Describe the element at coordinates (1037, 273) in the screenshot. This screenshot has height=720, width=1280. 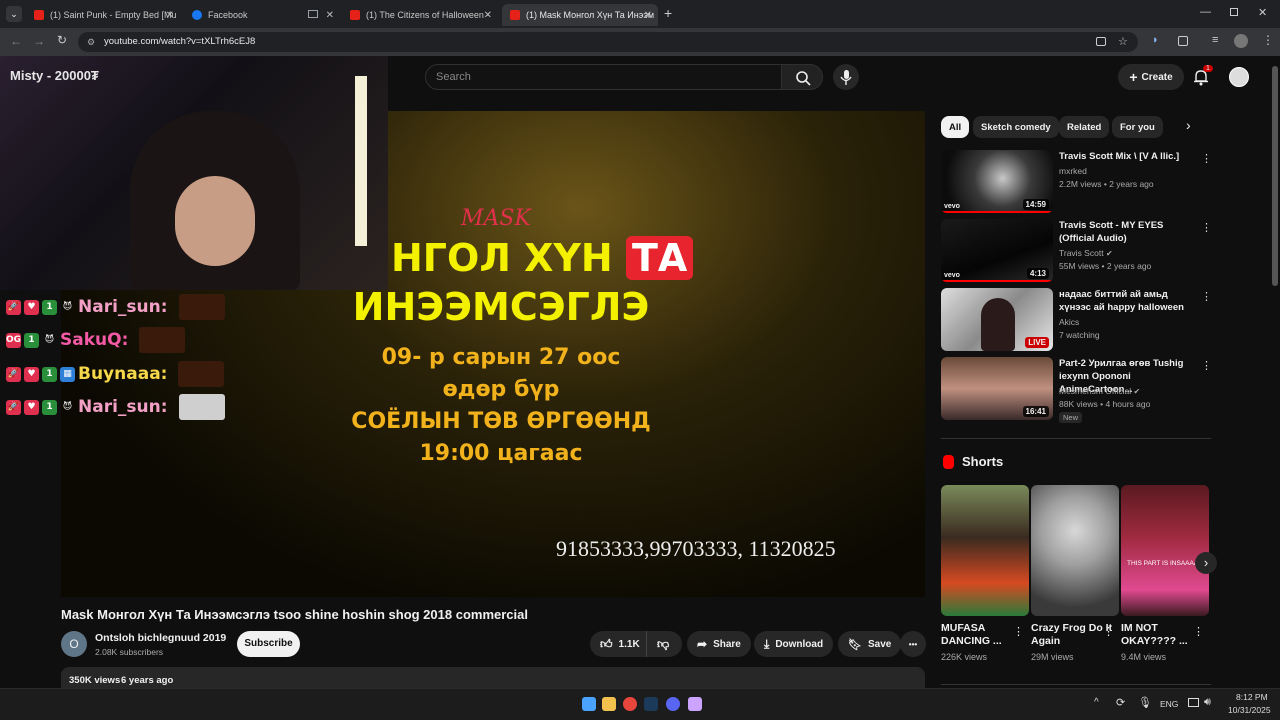
I see `duration-badge: 4:13` at that location.